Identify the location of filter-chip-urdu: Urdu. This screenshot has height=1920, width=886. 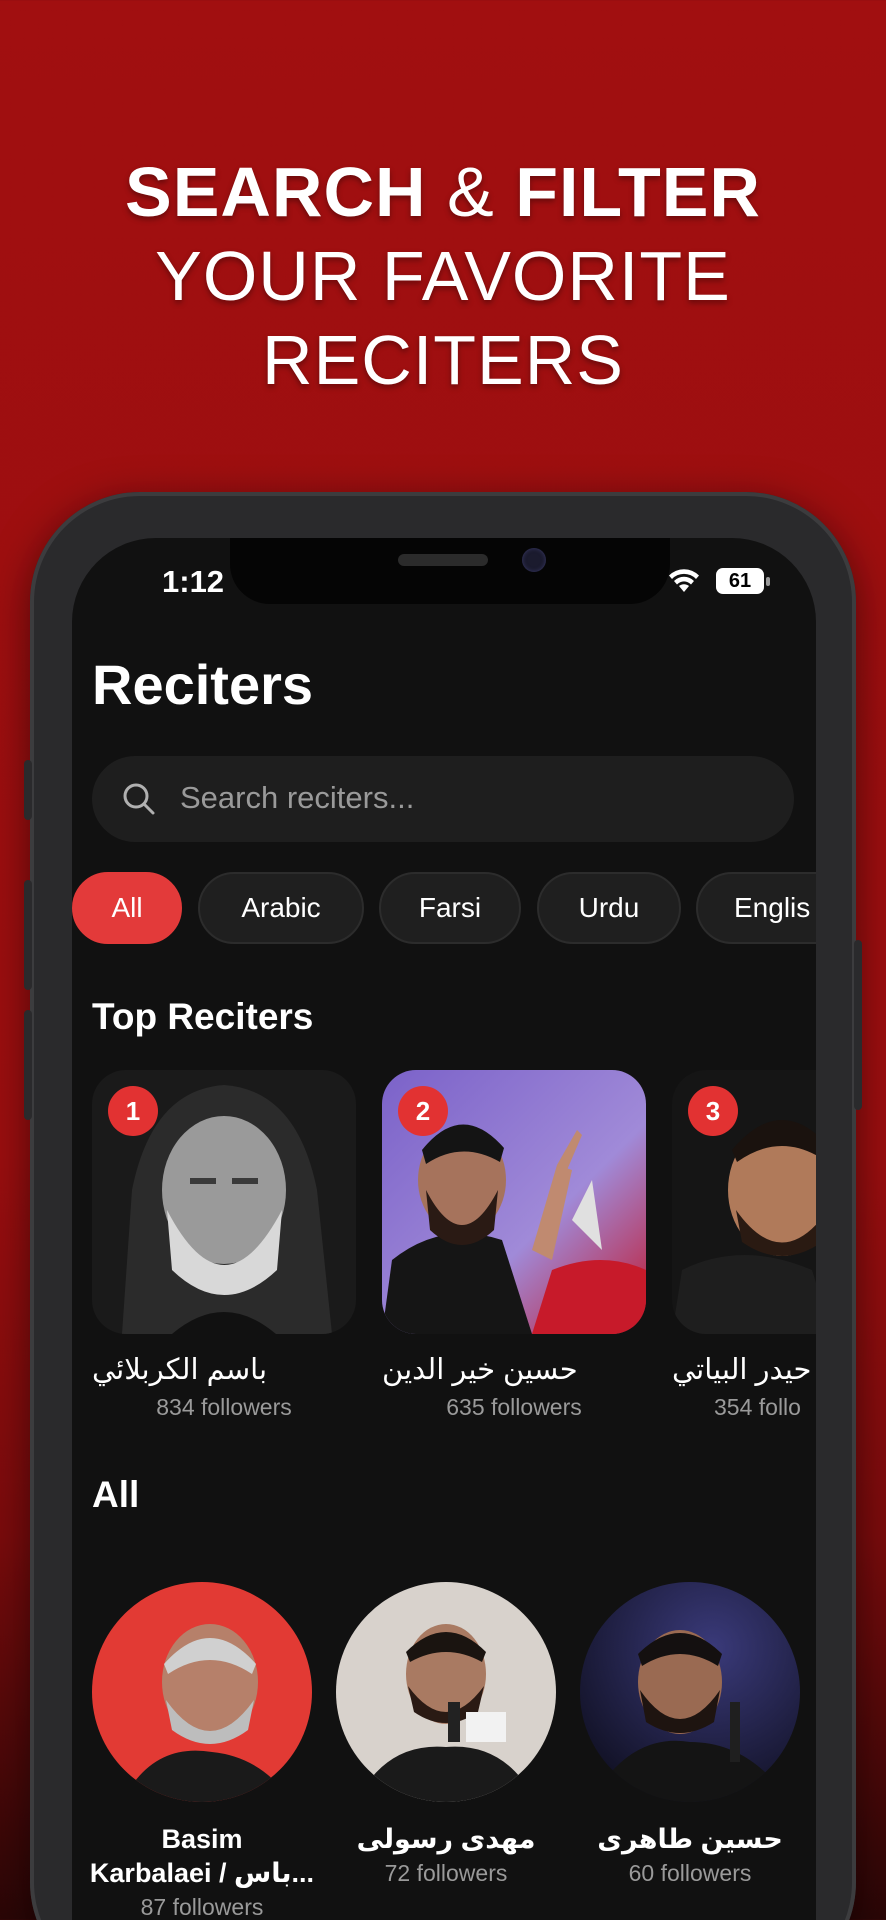
(609, 908).